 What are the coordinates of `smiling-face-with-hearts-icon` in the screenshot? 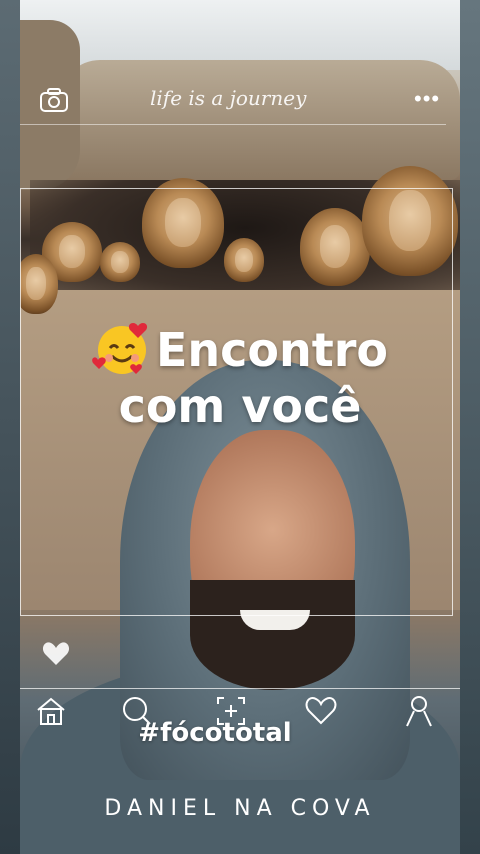 It's located at (120, 348).